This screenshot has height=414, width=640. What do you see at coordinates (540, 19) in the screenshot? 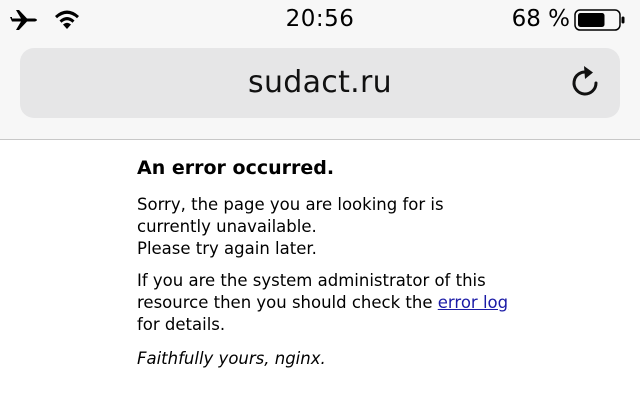
I see `battery-percent: 68 %` at bounding box center [540, 19].